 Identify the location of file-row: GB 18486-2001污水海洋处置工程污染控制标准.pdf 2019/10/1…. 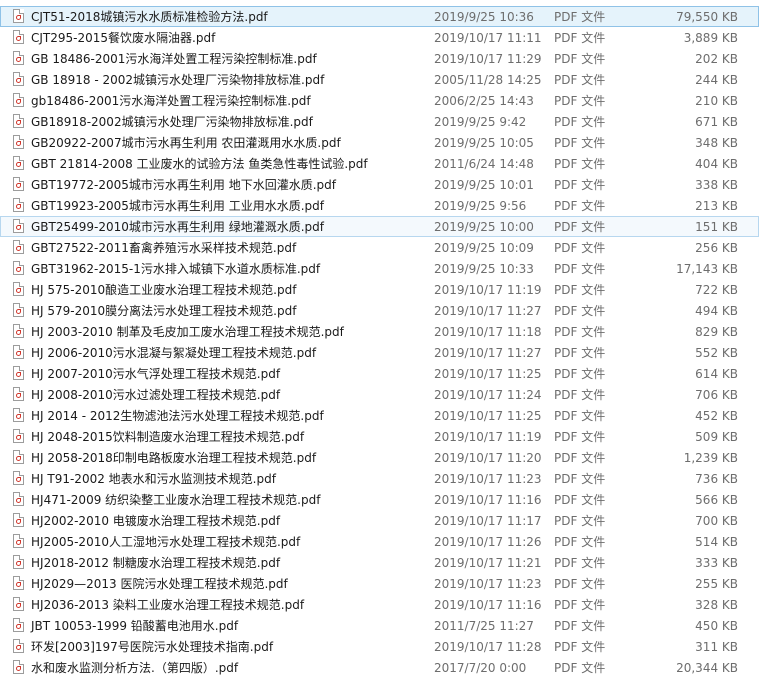
(379, 58).